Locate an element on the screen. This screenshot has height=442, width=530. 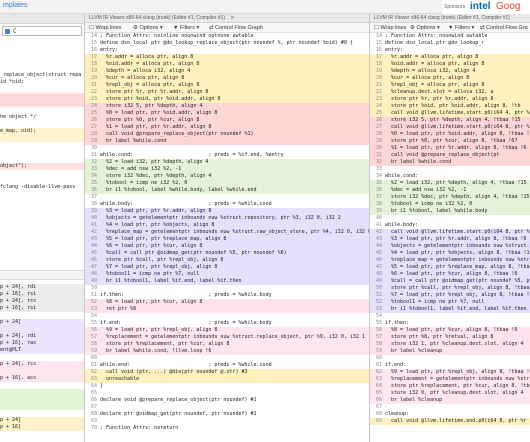
code-line: id *oid; is located at coordinates (42, 82).